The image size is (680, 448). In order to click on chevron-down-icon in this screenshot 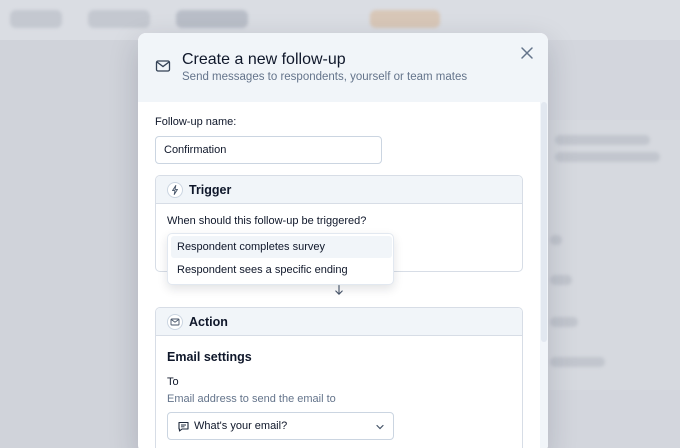, I will do `click(380, 427)`.